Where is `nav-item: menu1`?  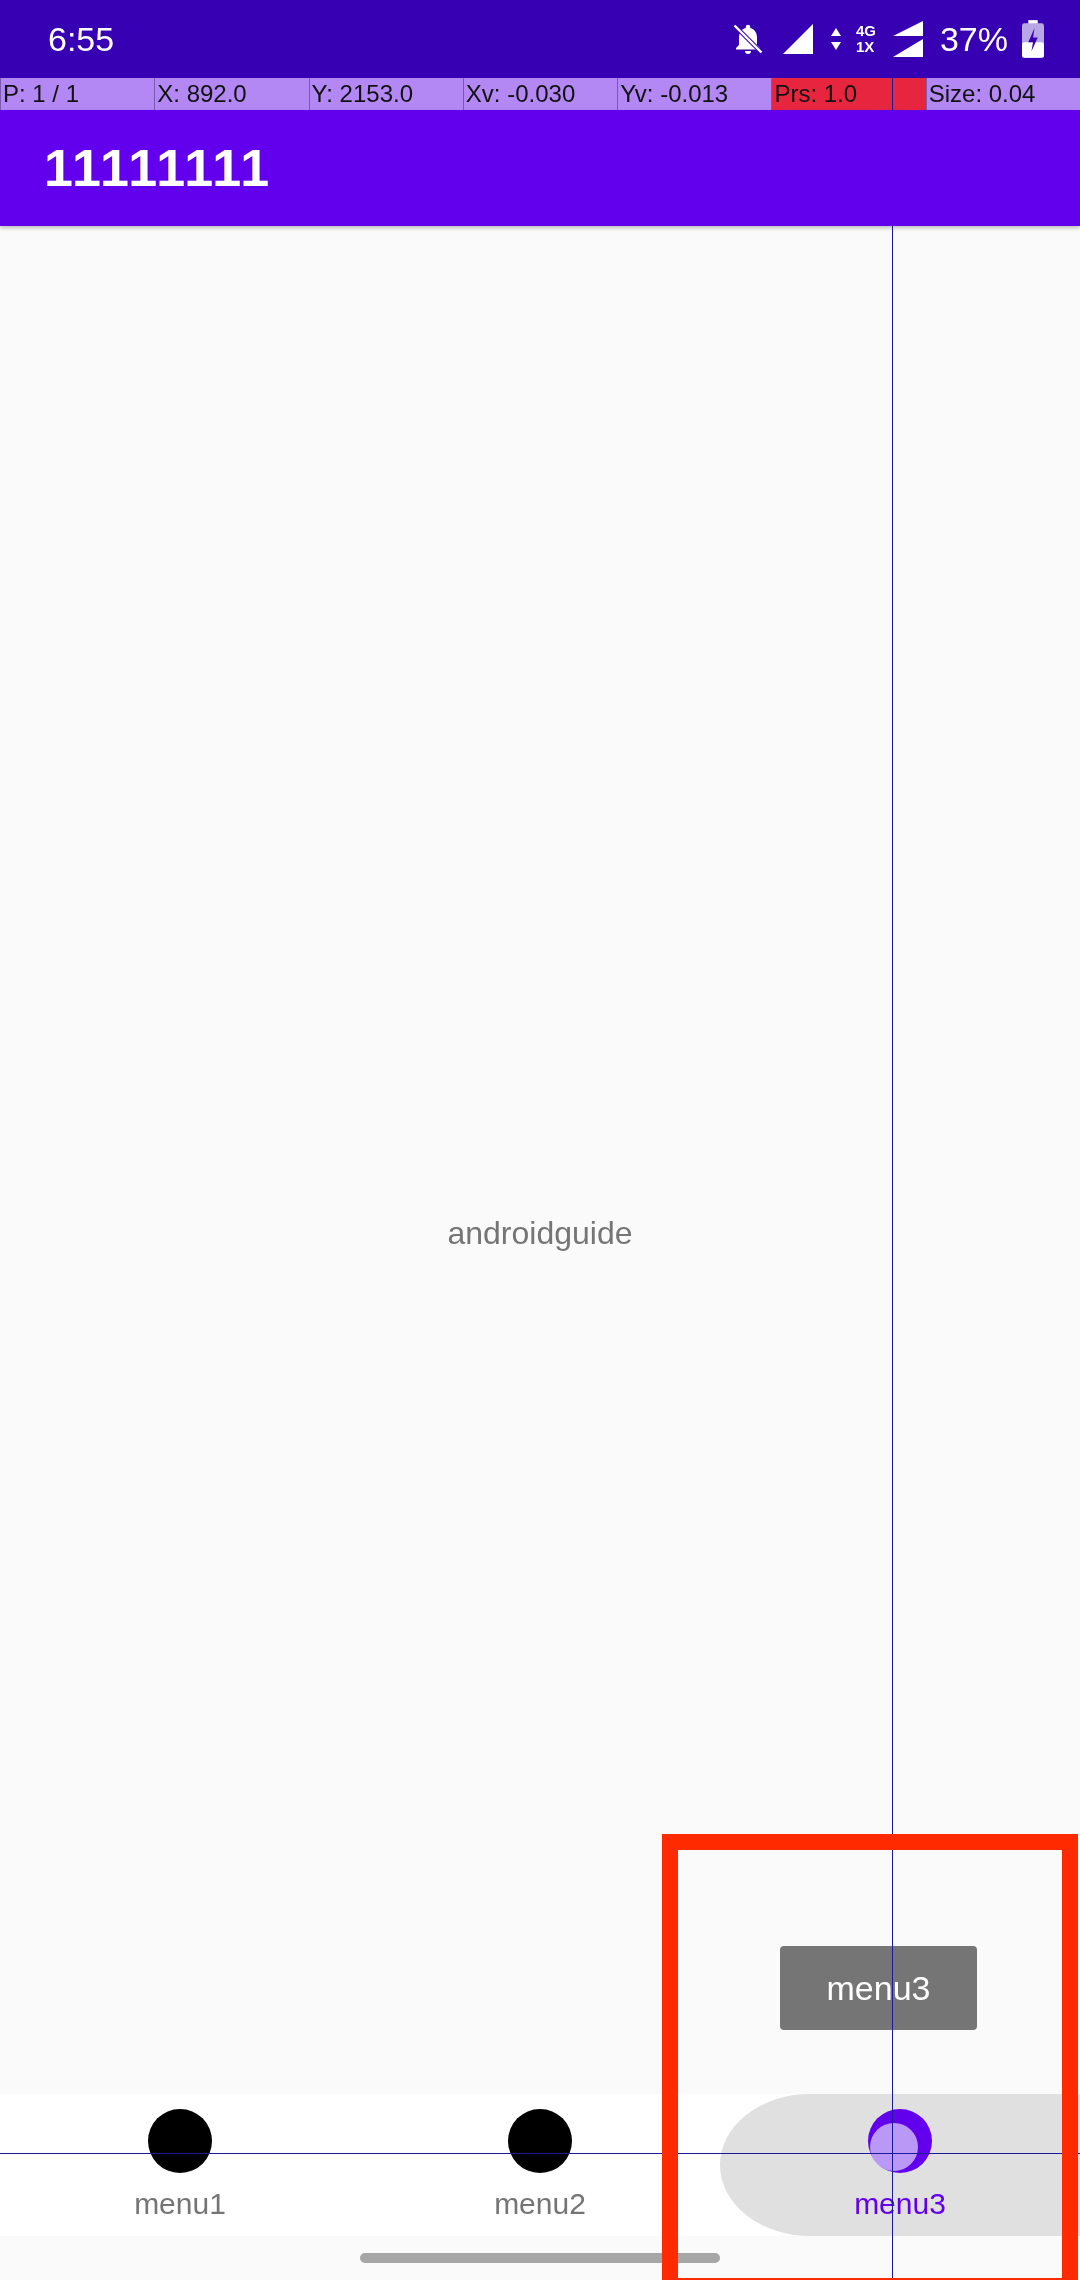
nav-item: menu1 is located at coordinates (180, 2165).